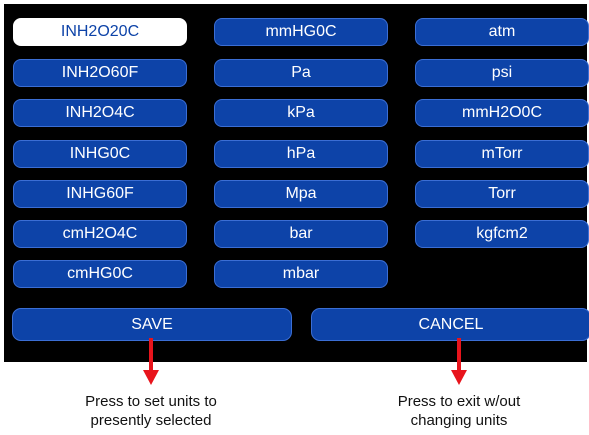 This screenshot has height=435, width=589. I want to click on unit-button-psi: psi, so click(502, 73).